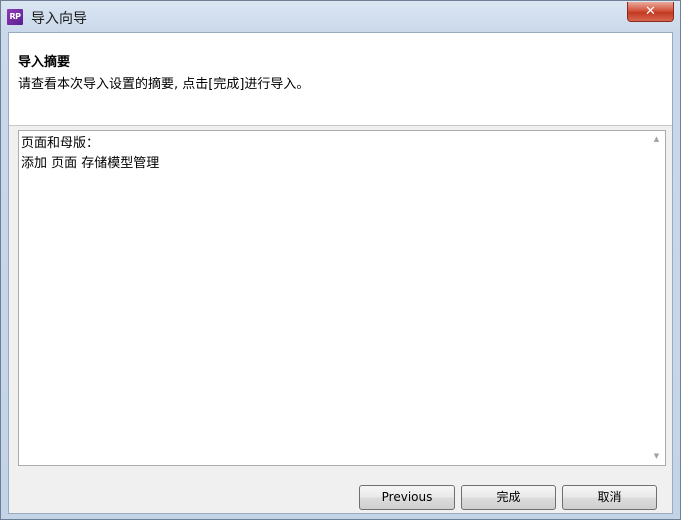 Image resolution: width=681 pixels, height=520 pixels. Describe the element at coordinates (44, 62) in the screenshot. I see `page-title: 导入摘要` at that location.